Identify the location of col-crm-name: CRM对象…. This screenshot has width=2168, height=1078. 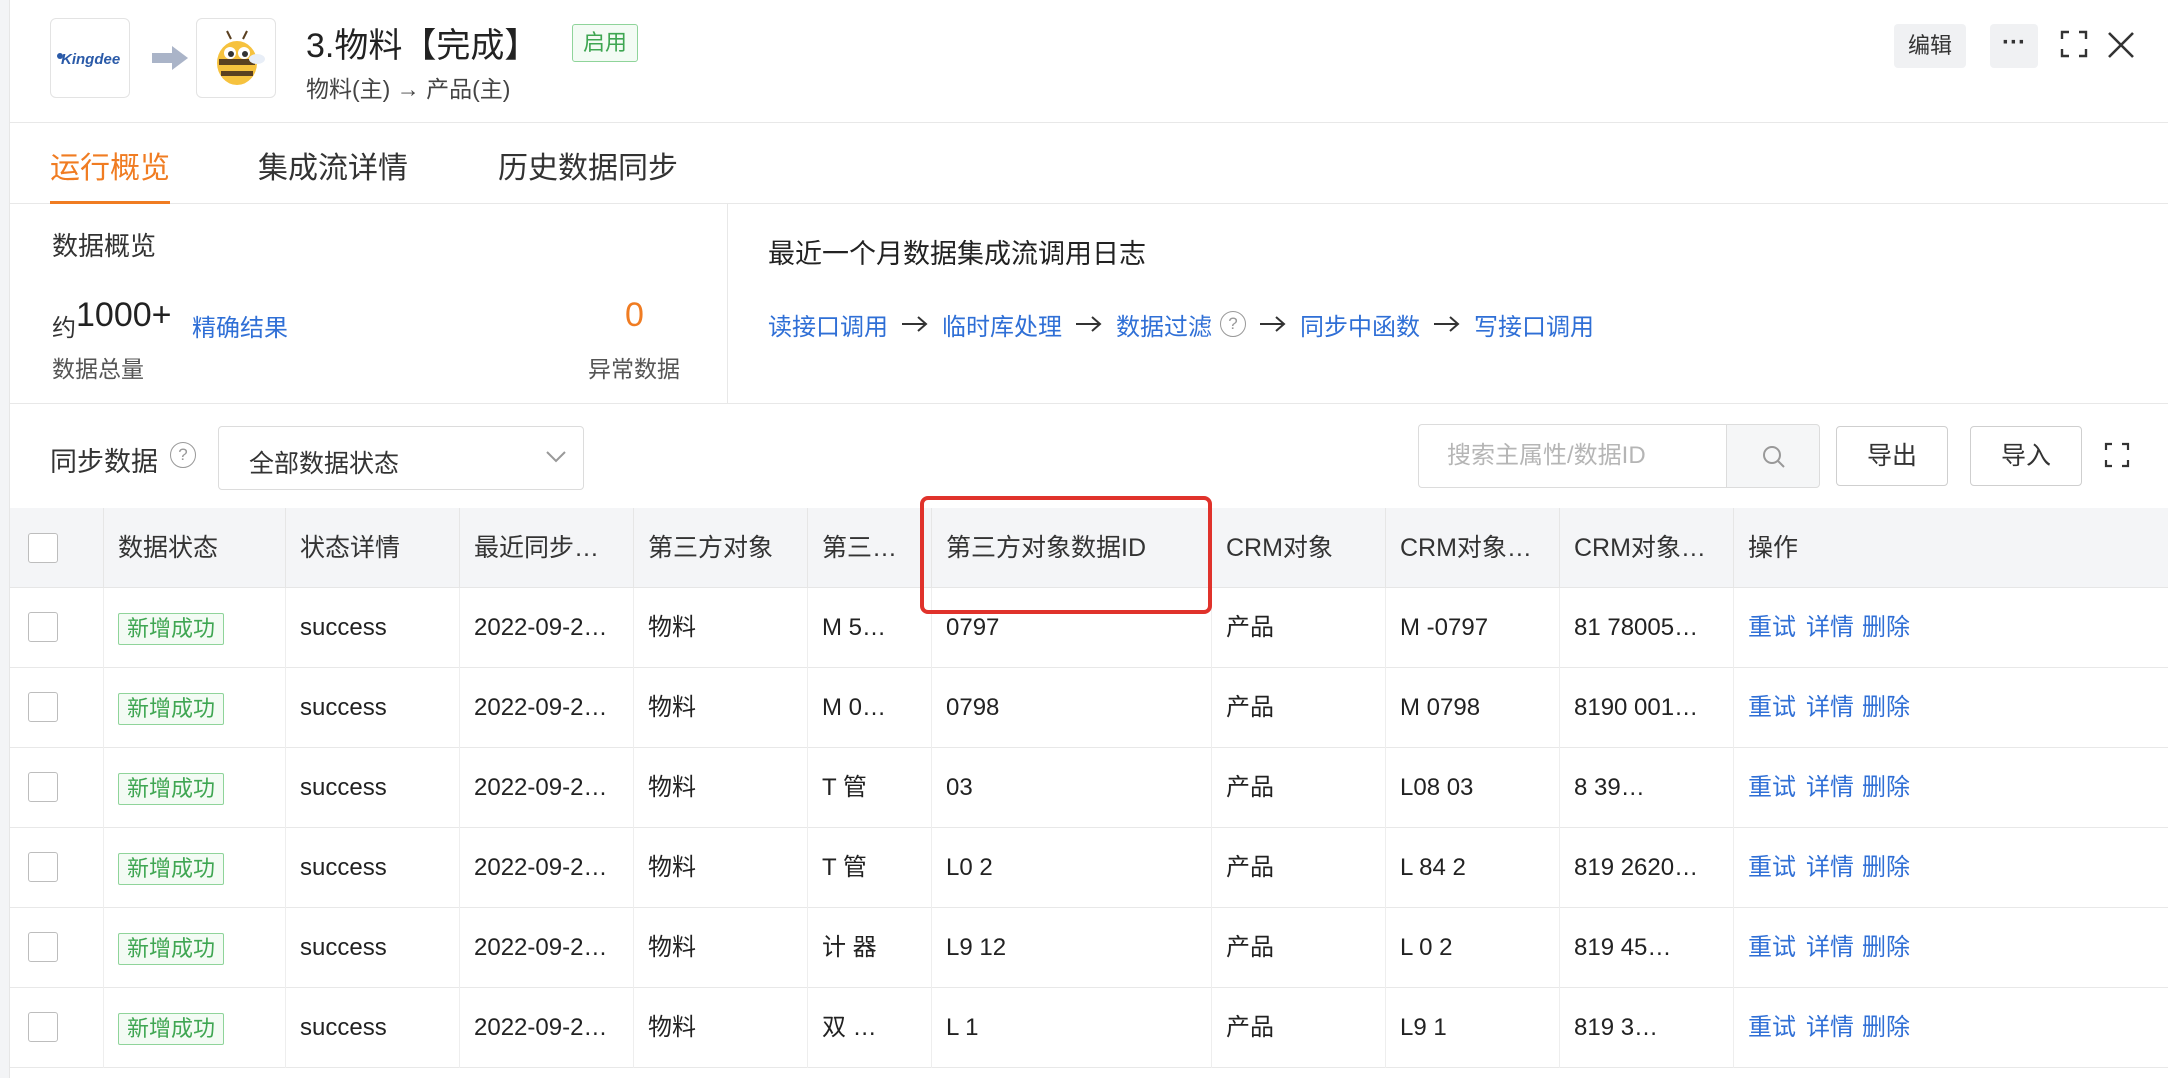
(1473, 548).